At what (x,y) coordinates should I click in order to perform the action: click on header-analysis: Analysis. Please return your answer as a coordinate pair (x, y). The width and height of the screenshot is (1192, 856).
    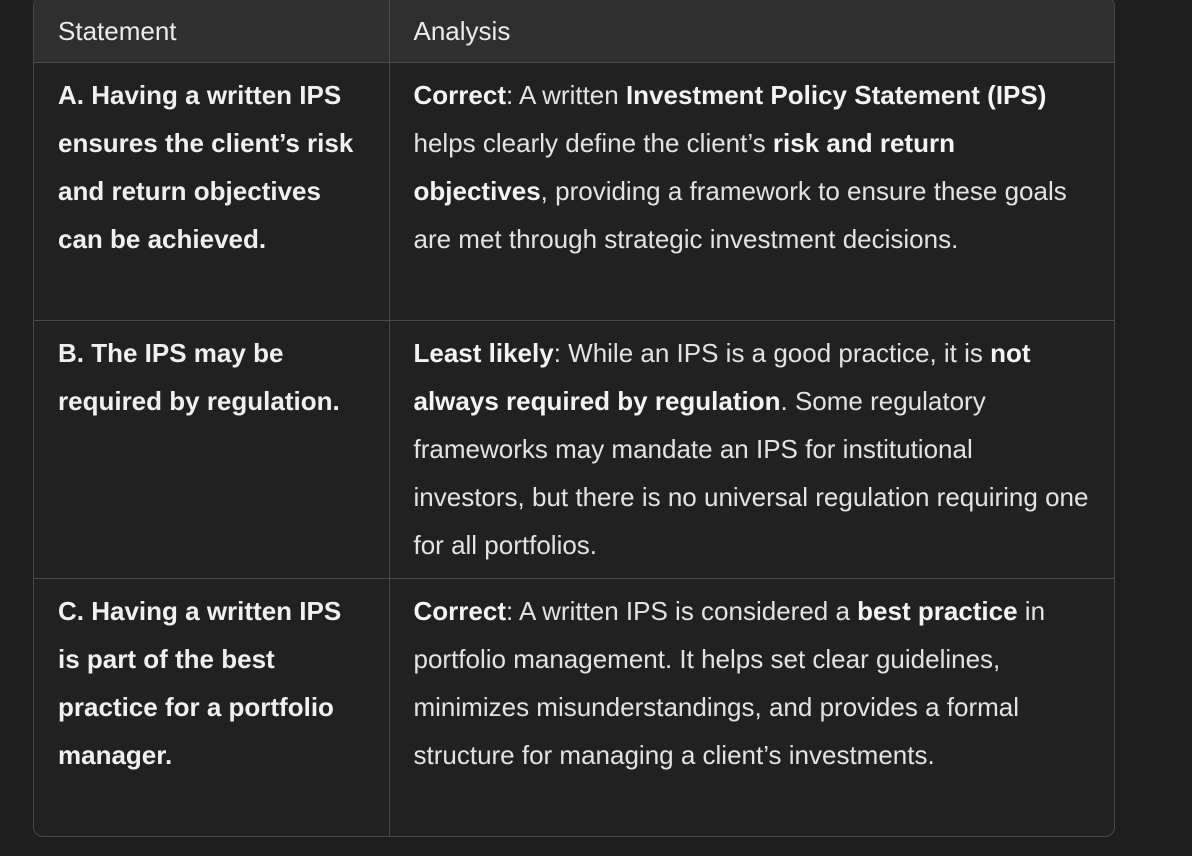
    Looking at the image, I should click on (751, 31).